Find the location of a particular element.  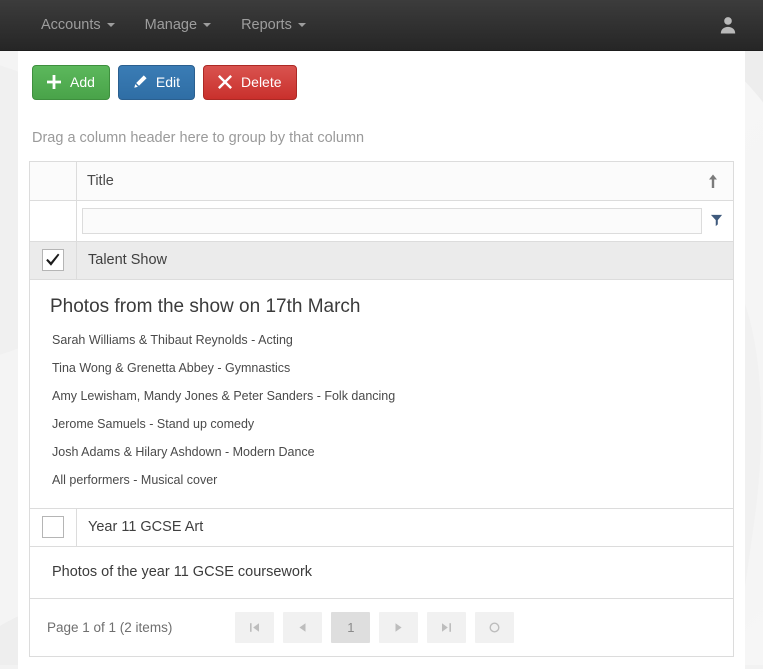

add-button: Add is located at coordinates (71, 82).